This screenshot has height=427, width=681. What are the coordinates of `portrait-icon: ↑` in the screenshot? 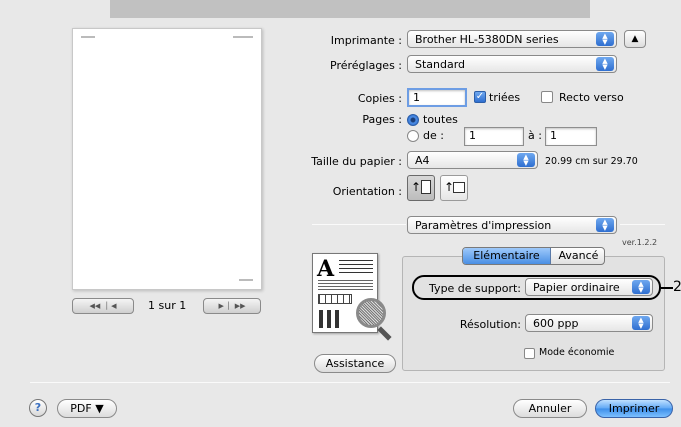 It's located at (416, 187).